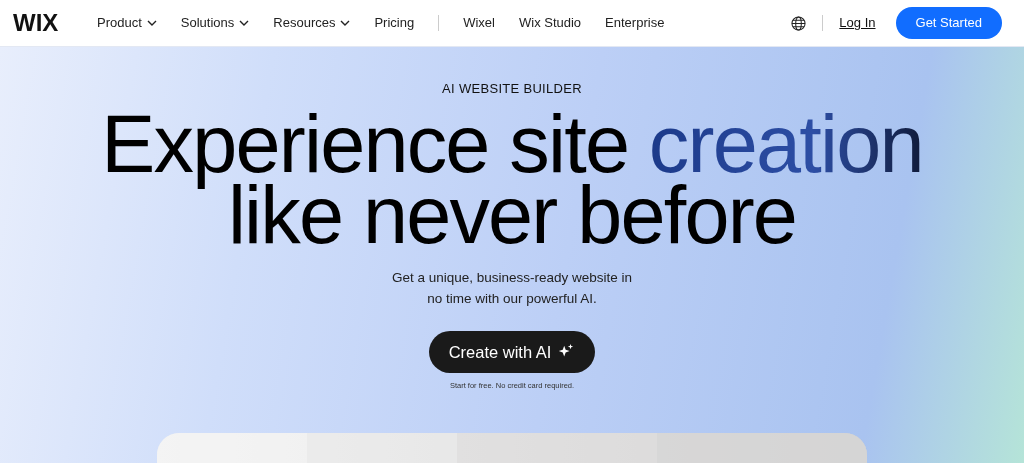 This screenshot has width=1024, height=463. What do you see at coordinates (550, 23) in the screenshot?
I see `nav-link: Wix Studio` at bounding box center [550, 23].